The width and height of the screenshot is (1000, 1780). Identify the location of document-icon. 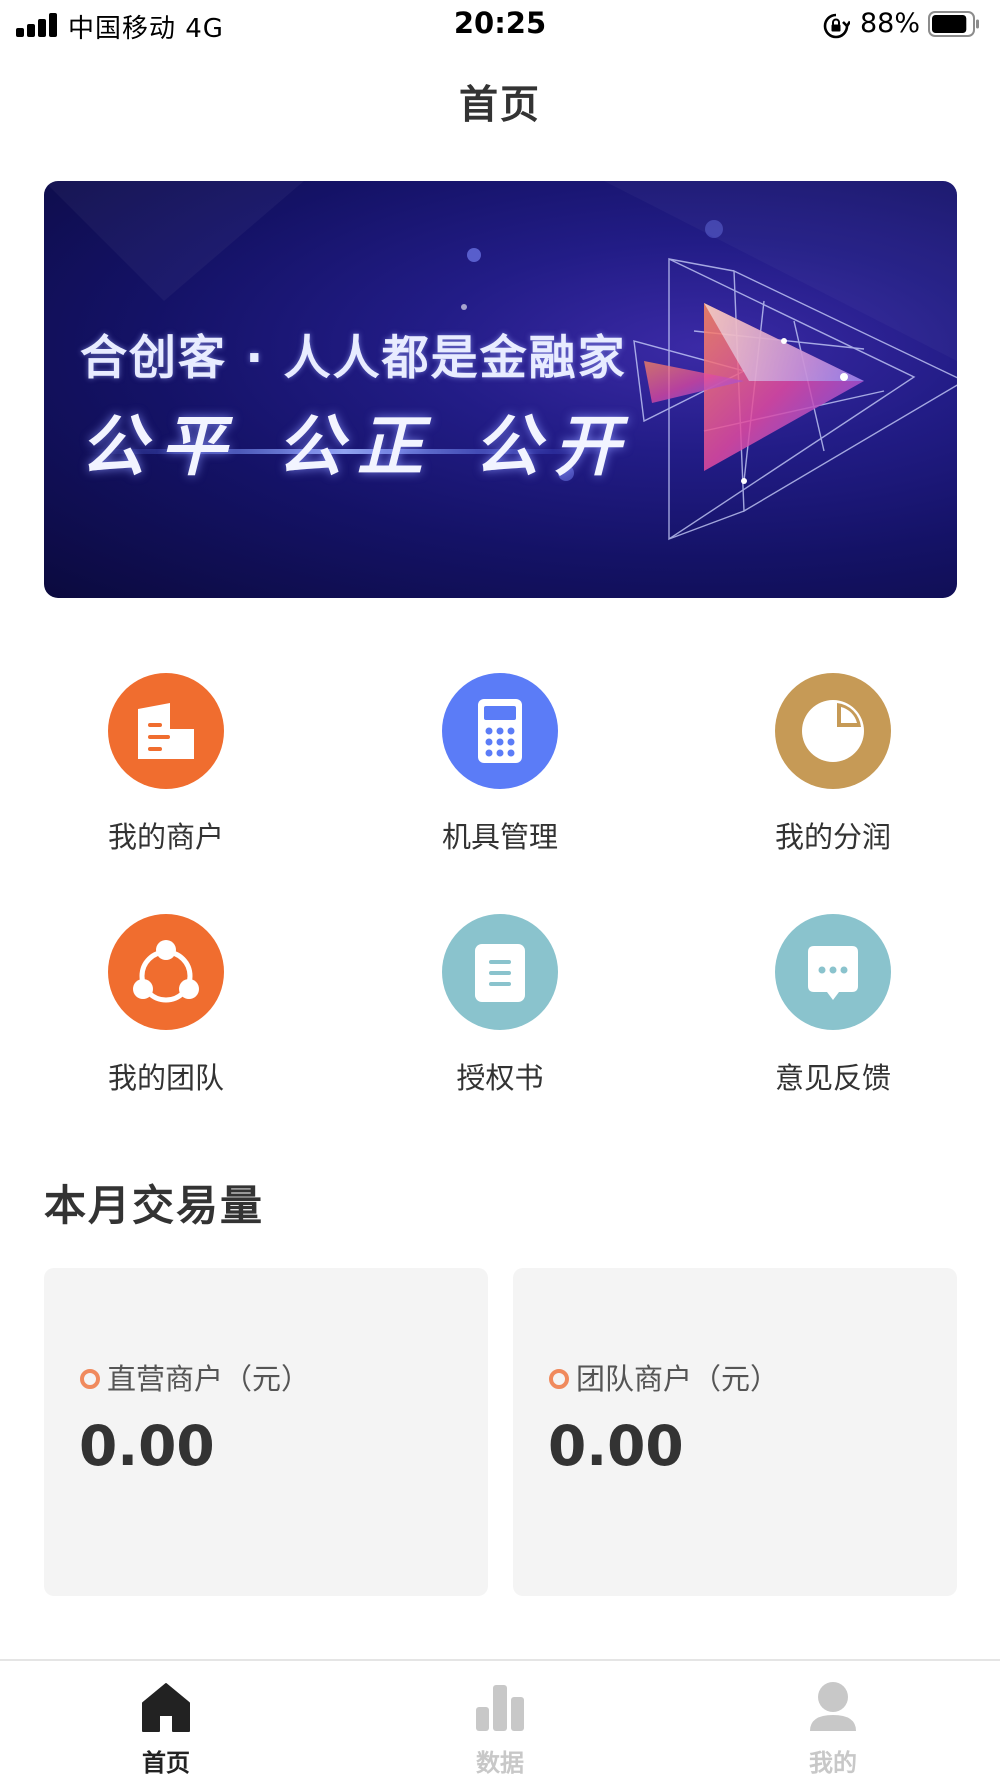
(500, 972).